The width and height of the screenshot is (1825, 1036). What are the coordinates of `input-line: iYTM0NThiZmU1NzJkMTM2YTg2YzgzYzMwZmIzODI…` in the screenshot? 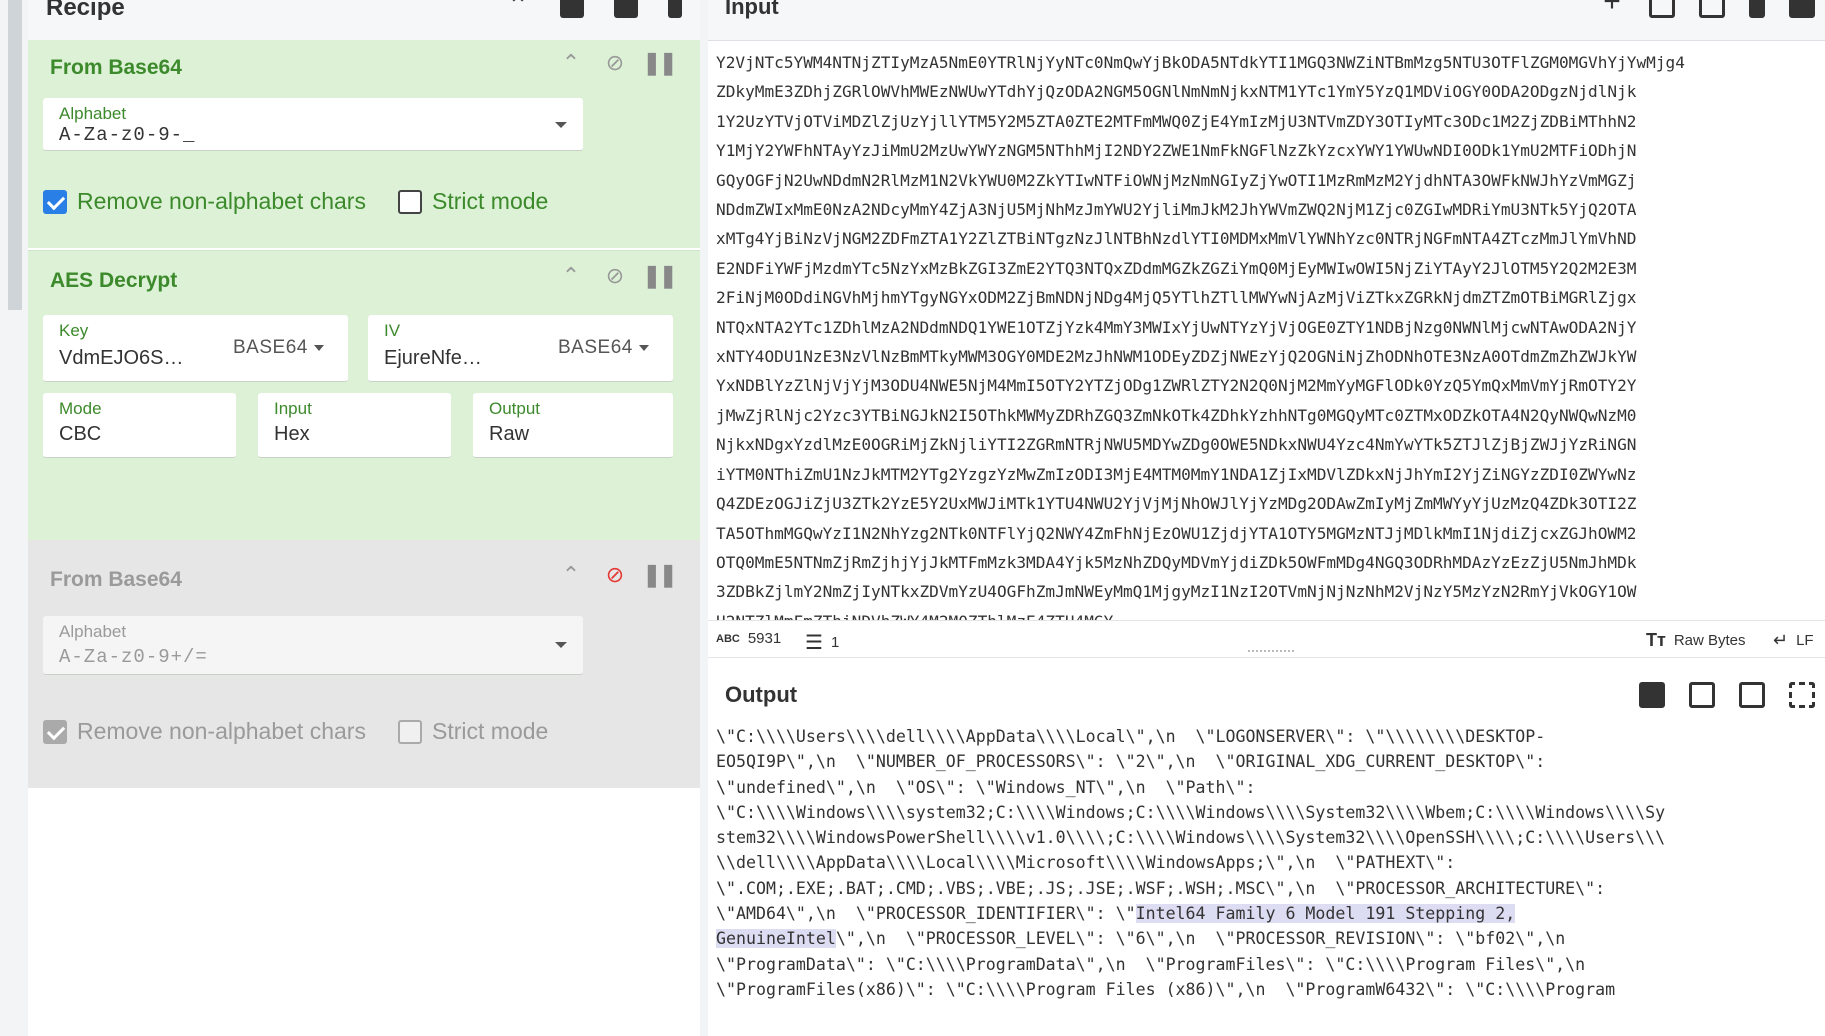 It's located at (1176, 474).